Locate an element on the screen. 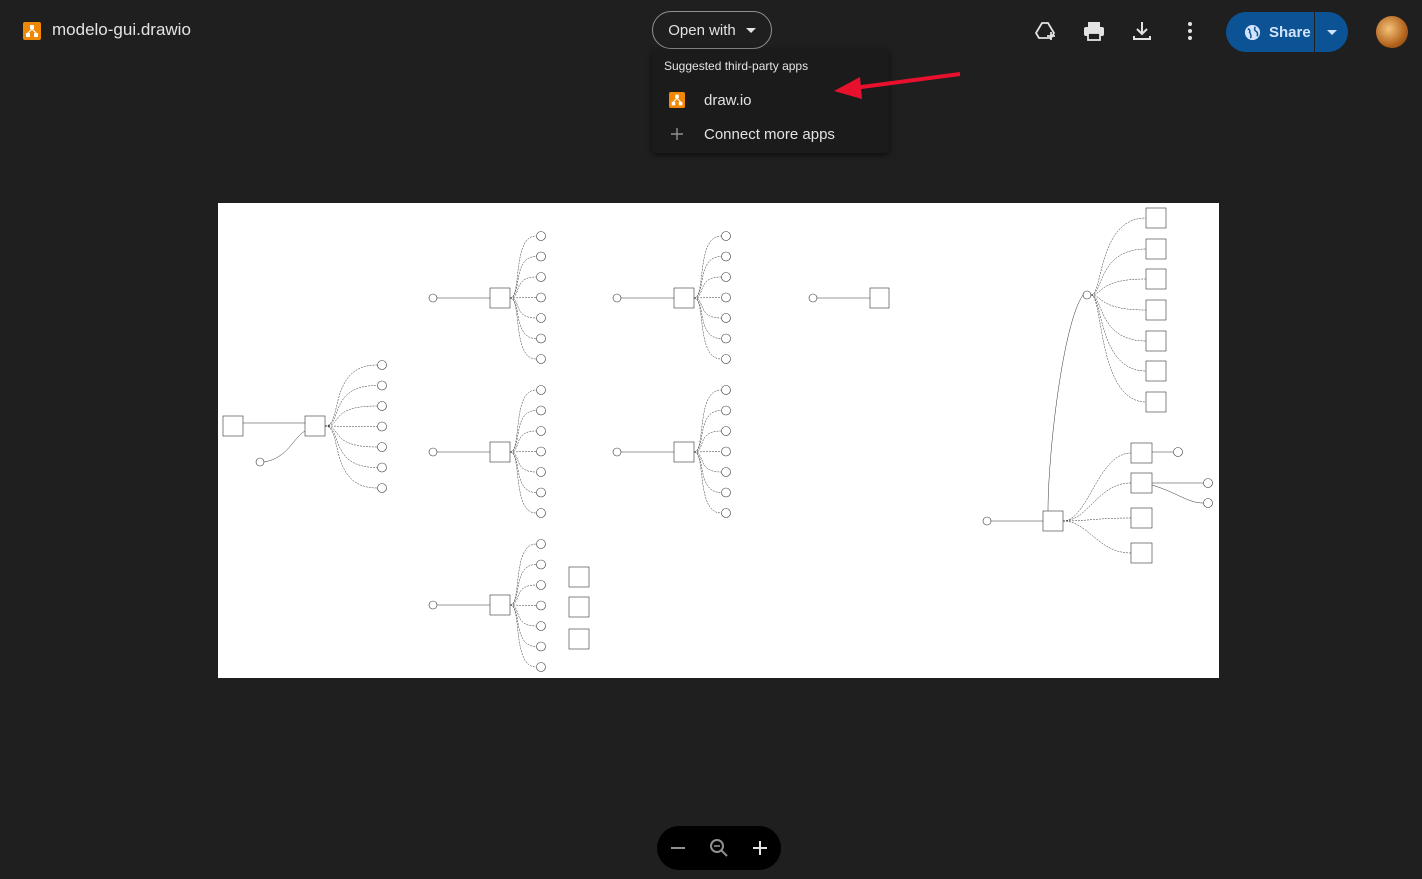  plus-icon is located at coordinates (677, 134).